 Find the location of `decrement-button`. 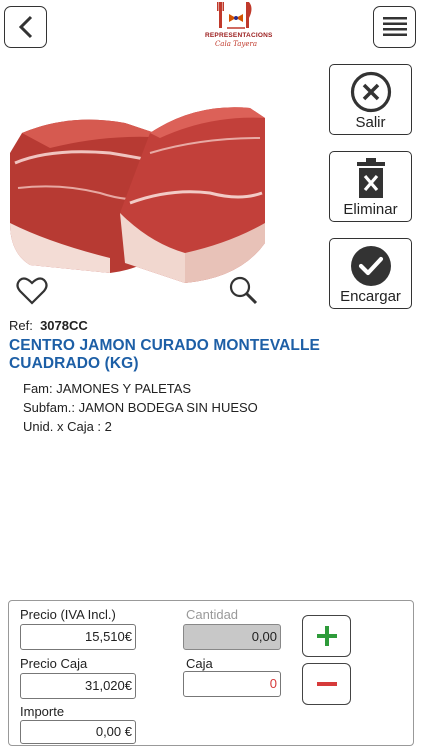

decrement-button is located at coordinates (326, 684).